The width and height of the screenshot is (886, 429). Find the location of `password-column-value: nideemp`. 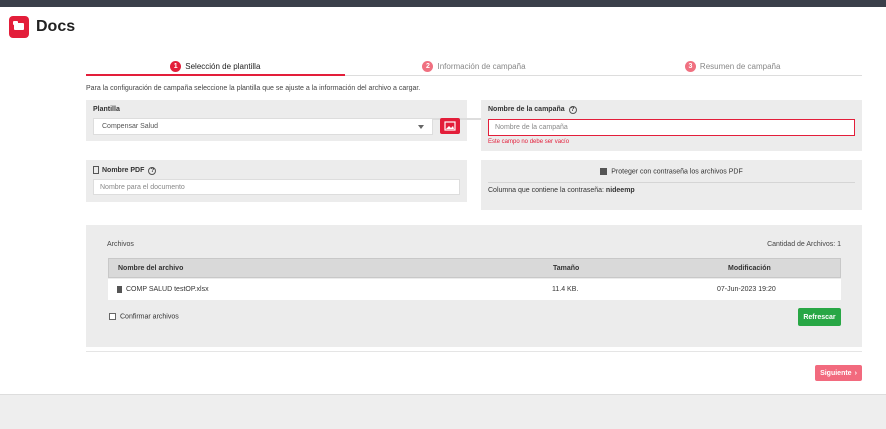

password-column-value: nideemp is located at coordinates (620, 190).